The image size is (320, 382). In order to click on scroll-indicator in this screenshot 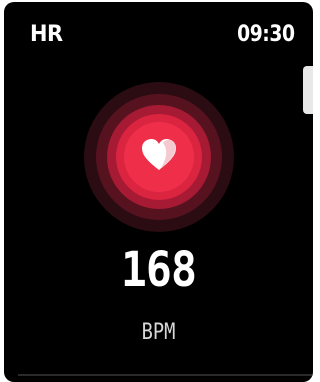, I will do `click(308, 90)`.